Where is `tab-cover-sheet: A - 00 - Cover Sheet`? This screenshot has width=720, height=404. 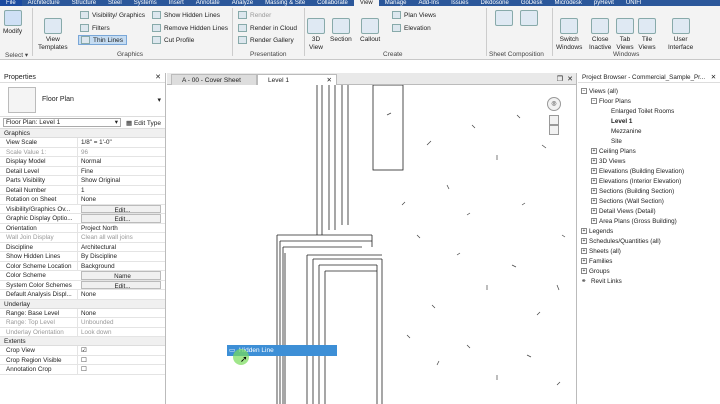
tab-cover-sheet: A - 00 - Cover Sheet is located at coordinates (214, 79).